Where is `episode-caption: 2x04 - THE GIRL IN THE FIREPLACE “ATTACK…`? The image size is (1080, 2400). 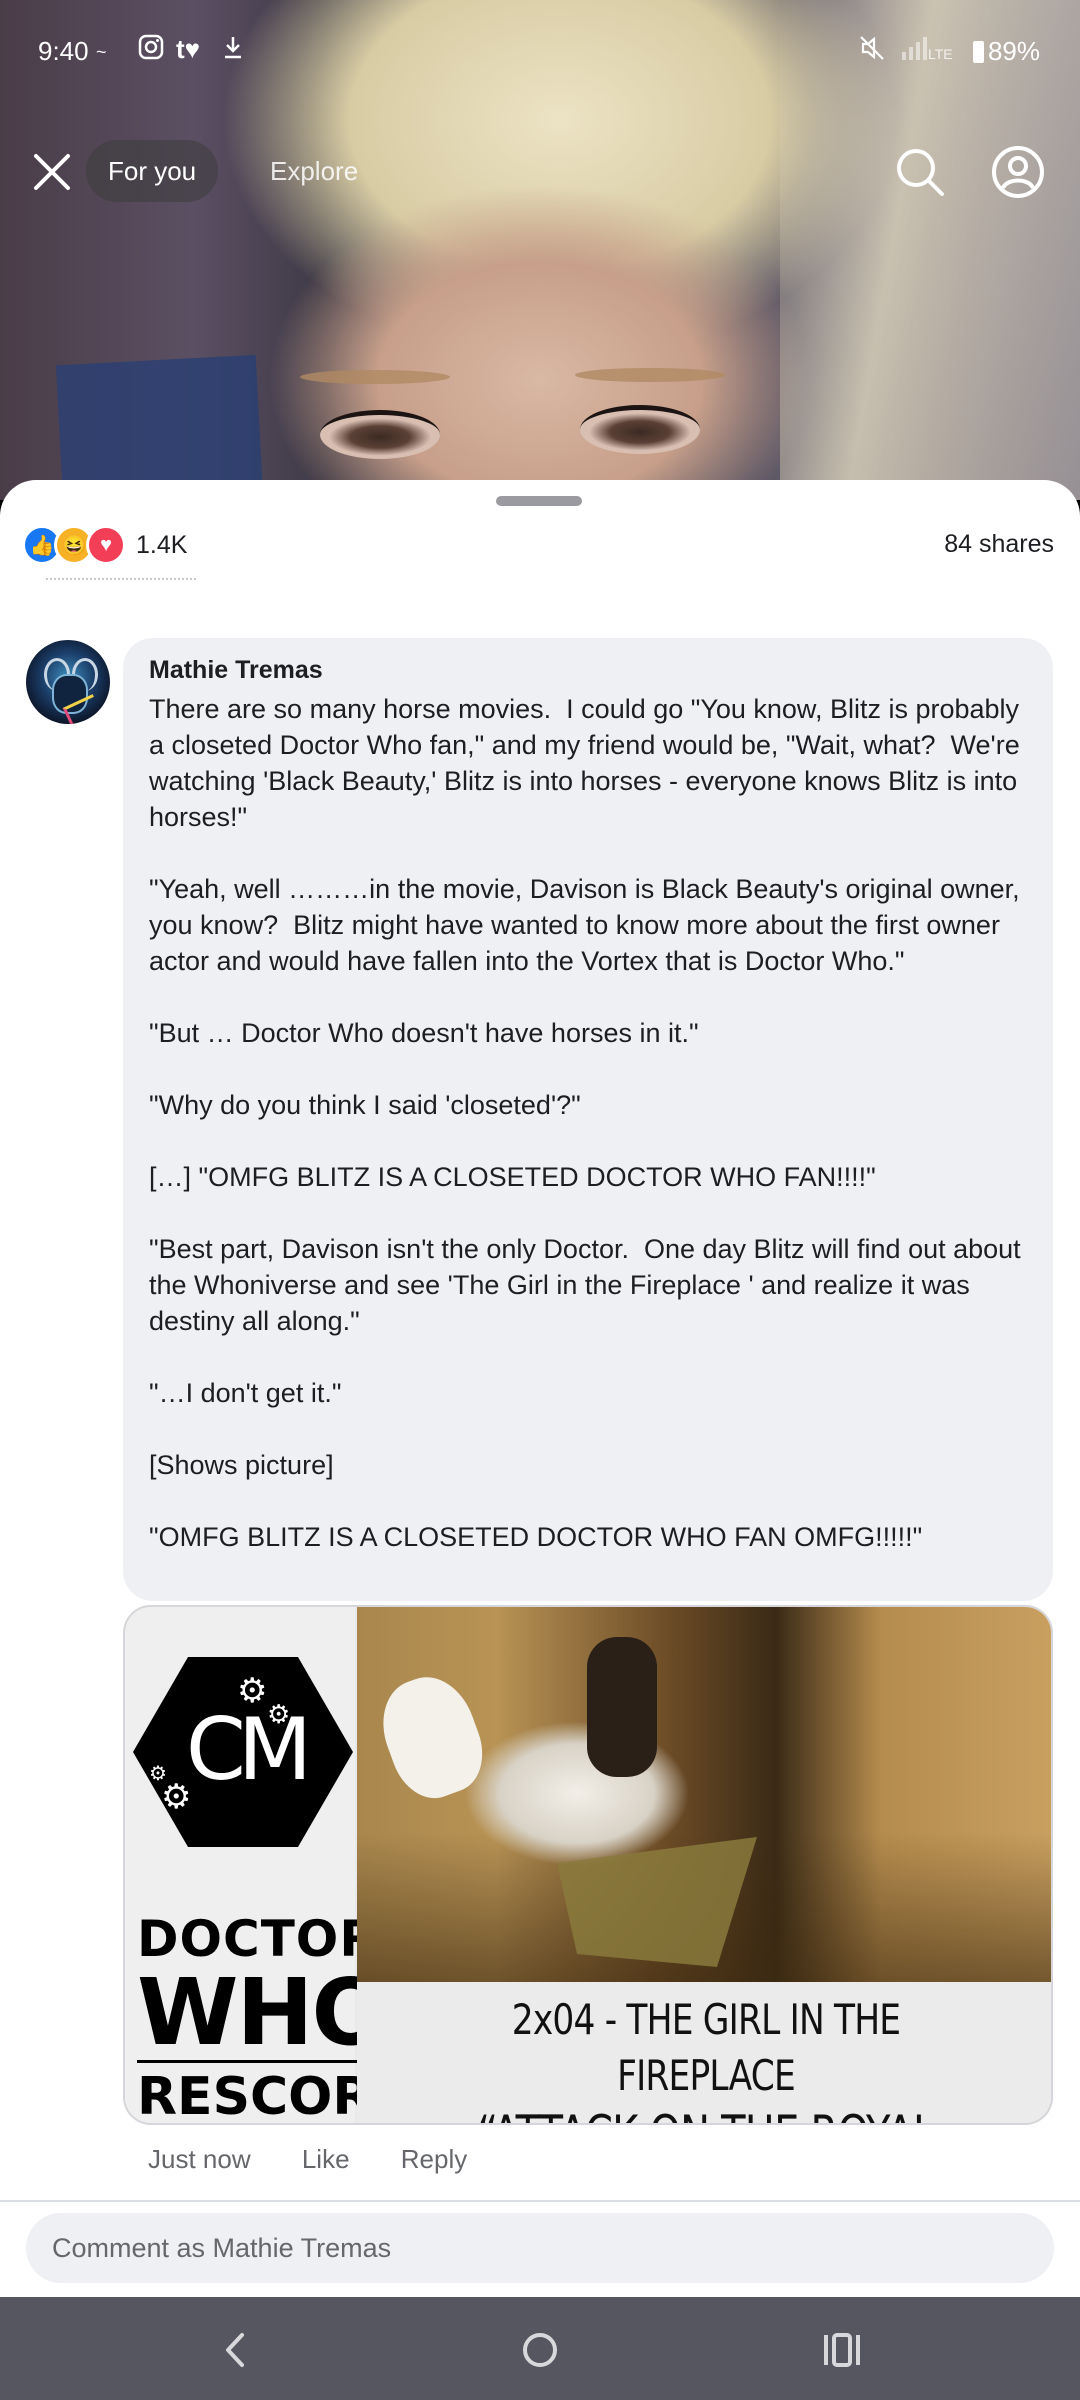
episode-caption: 2x04 - THE GIRL IN THE FIREPLACE “ATTACK… is located at coordinates (704, 2052).